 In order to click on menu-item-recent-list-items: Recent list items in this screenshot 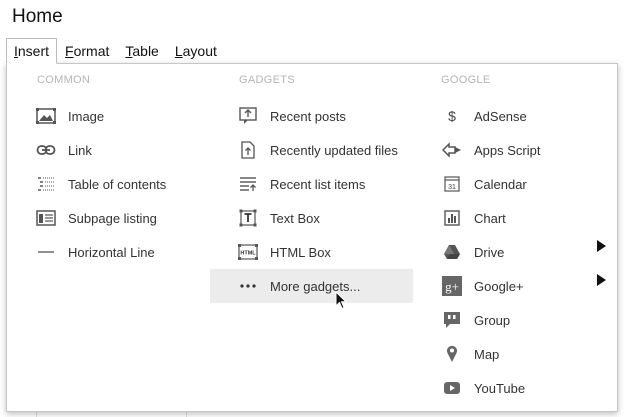, I will do `click(327, 184)`.